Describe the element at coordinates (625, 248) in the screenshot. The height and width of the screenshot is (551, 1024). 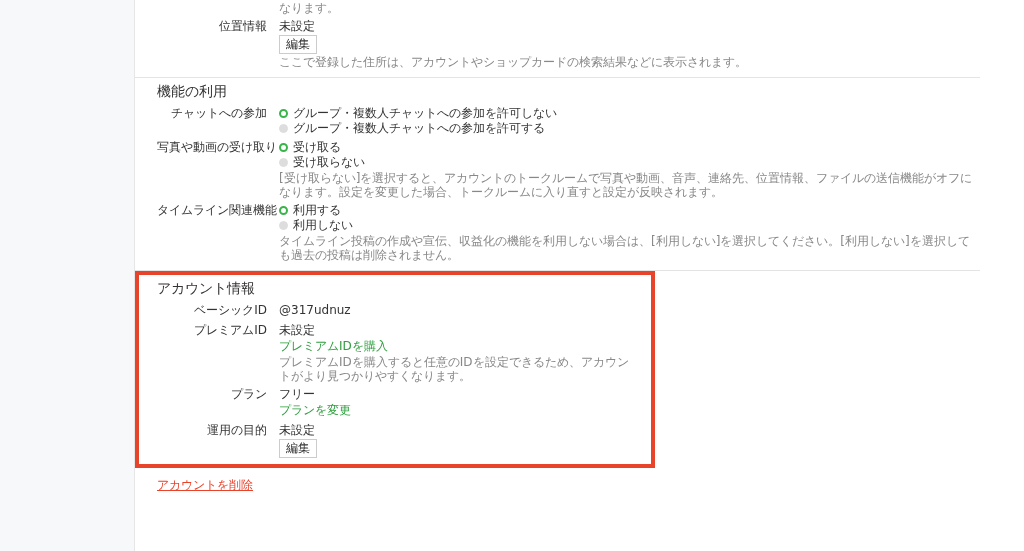
I see `help-text: タイムライン投稿の作成や宣伝、収益化の機能を利用しない場合は、[利用しない]を選択してください。[利用しない]を選択しても過去の投稿は削除されません。` at that location.